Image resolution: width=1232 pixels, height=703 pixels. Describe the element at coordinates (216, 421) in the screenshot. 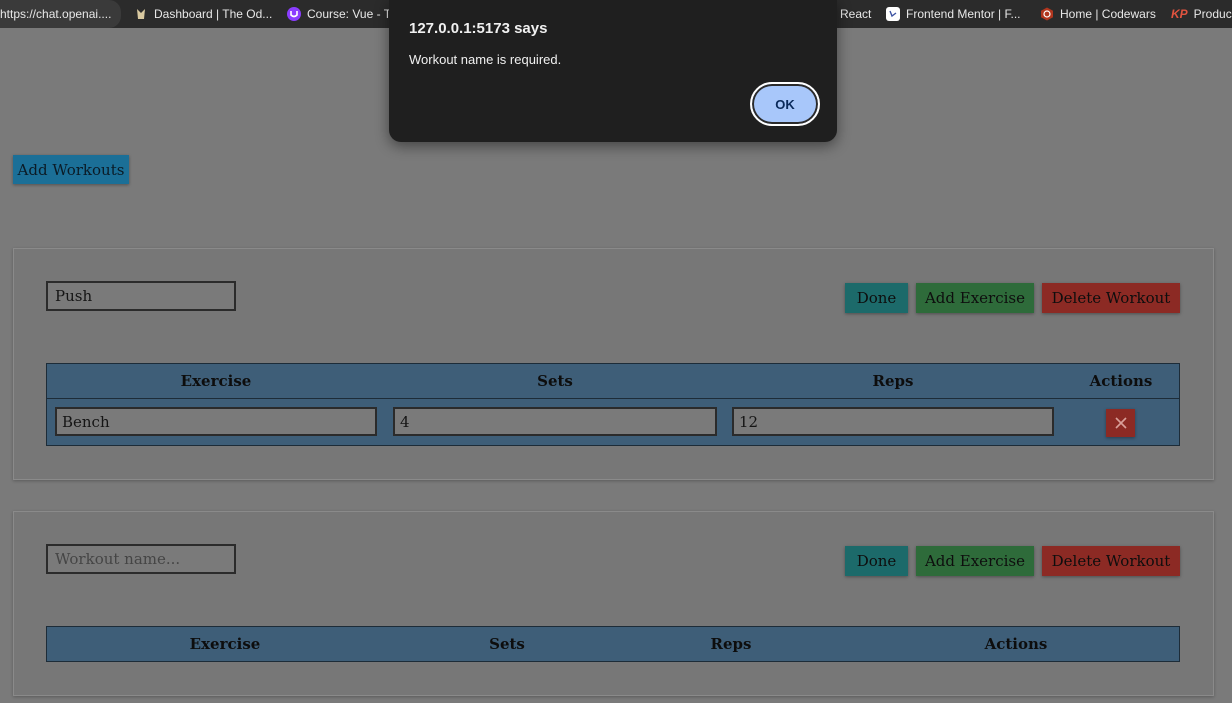

I see `exercise-name-input` at that location.